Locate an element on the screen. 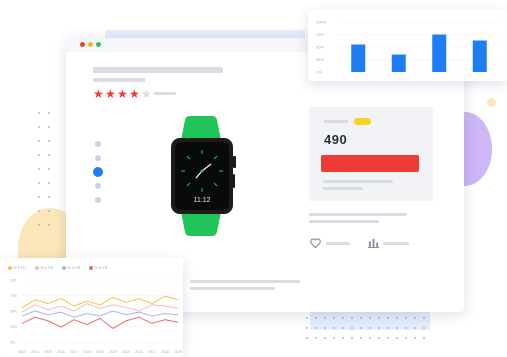 The height and width of the screenshot is (357, 507). watch-side-button is located at coordinates (234, 181).